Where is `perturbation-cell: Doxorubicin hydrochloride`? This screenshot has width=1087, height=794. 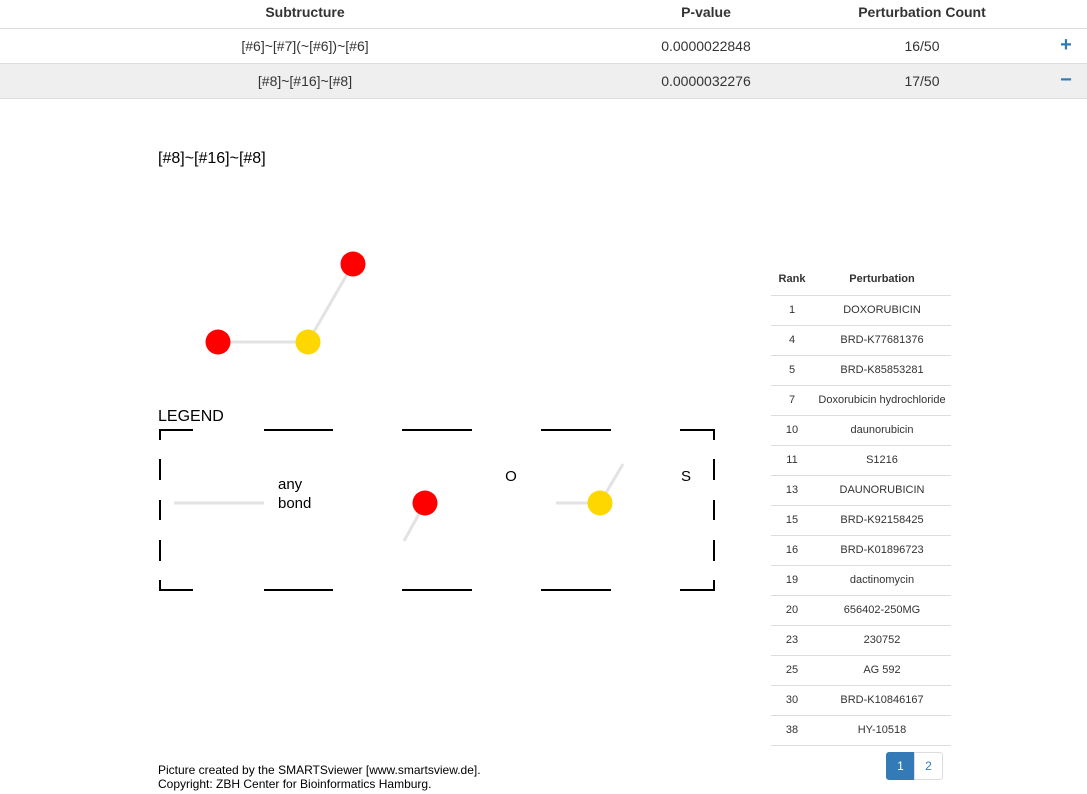 perturbation-cell: Doxorubicin hydrochloride is located at coordinates (882, 400).